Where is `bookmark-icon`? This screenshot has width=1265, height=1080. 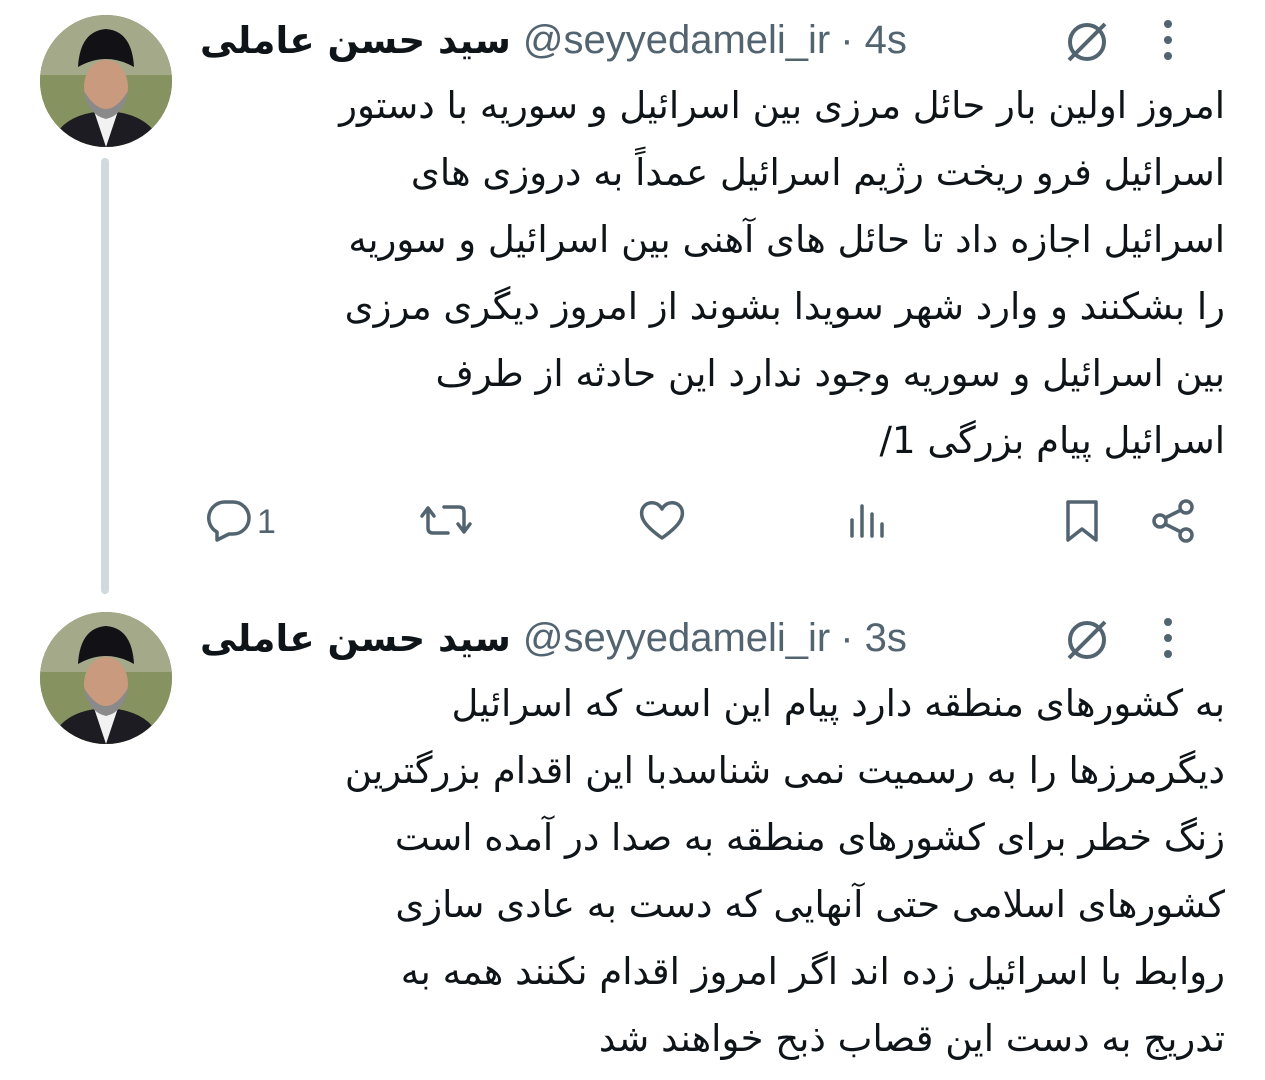 bookmark-icon is located at coordinates (1082, 523).